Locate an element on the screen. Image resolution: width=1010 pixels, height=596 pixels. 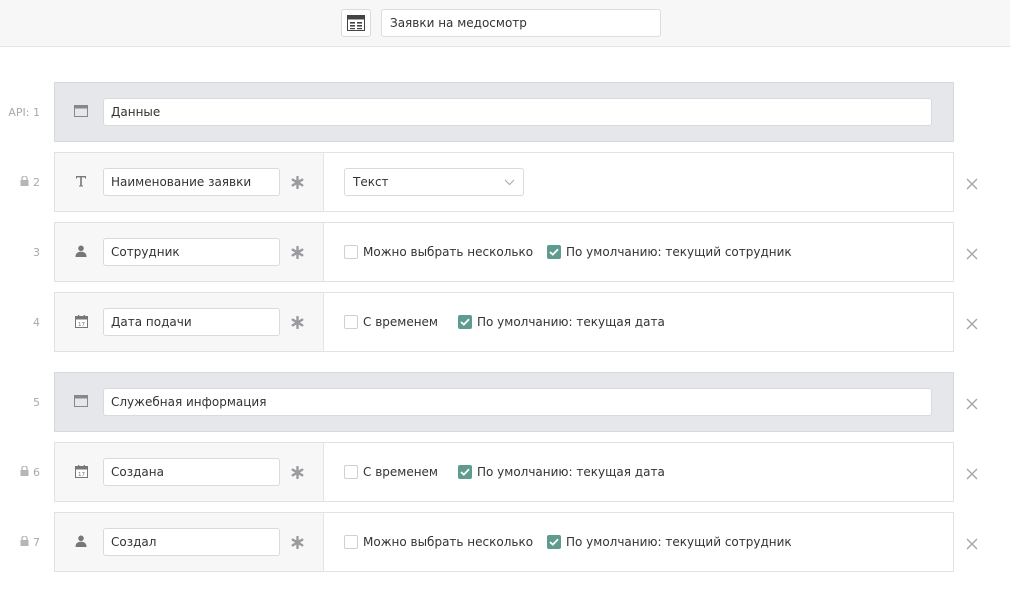
table-icon is located at coordinates (356, 23).